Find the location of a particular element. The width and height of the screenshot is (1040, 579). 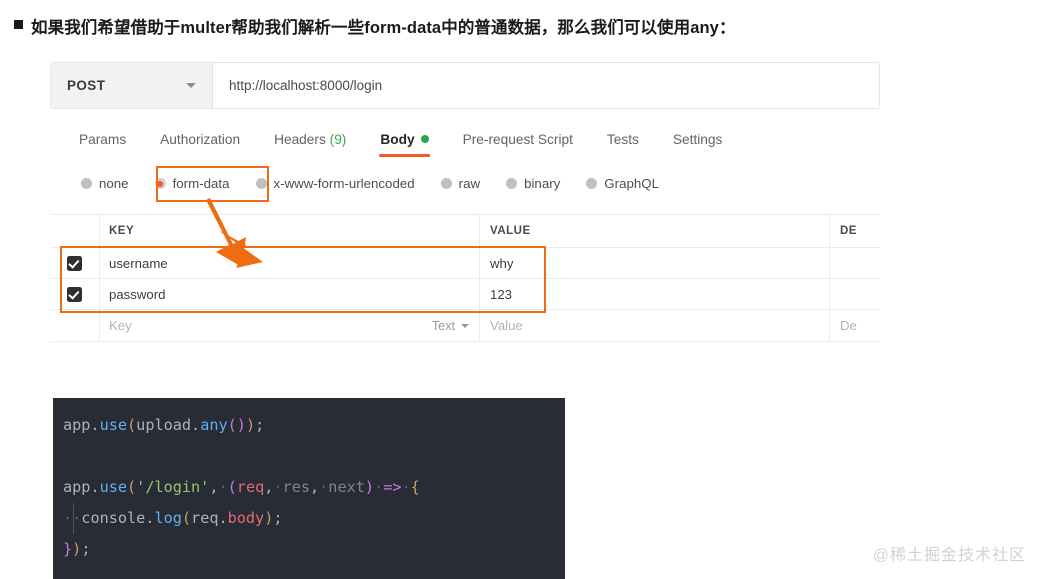

body-type-label: x-www-form-urlencoded is located at coordinates (344, 183).